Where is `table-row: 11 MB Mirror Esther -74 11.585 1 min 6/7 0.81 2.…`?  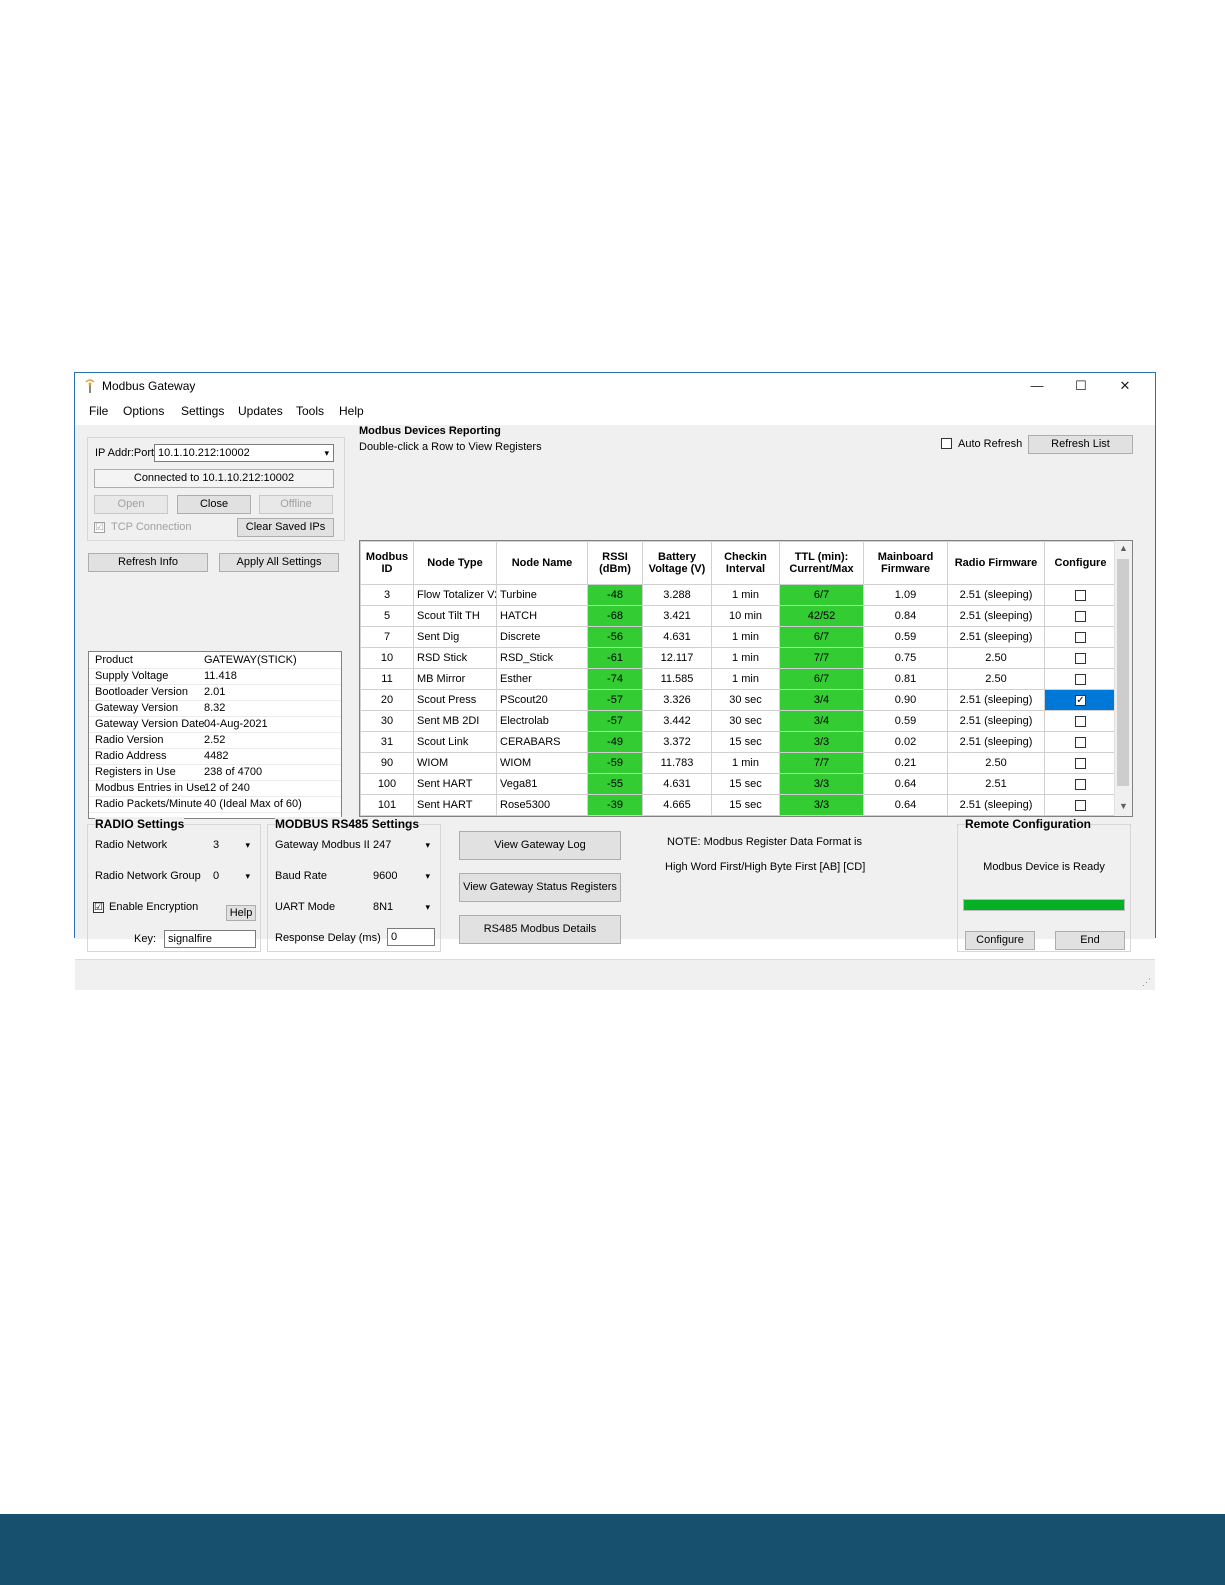 table-row: 11 MB Mirror Esther -74 11.585 1 min 6/7 0.81 2.… is located at coordinates (738, 679).